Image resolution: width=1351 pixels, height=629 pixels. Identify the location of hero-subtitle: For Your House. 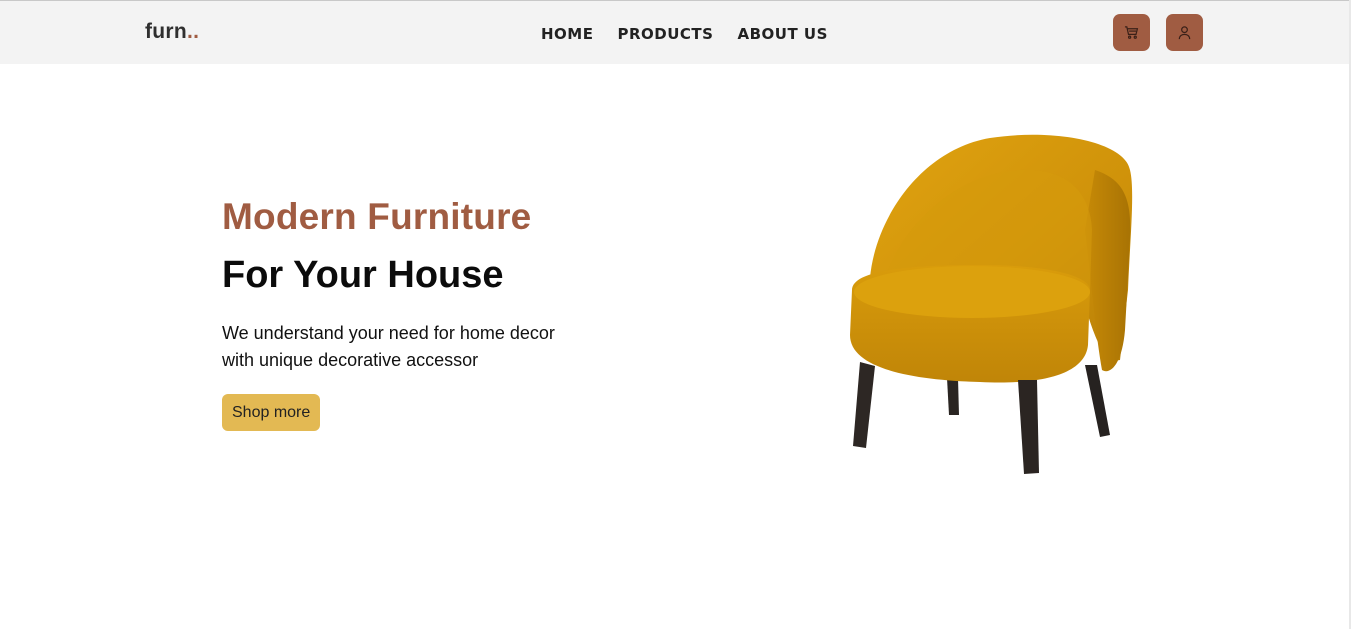
(363, 275).